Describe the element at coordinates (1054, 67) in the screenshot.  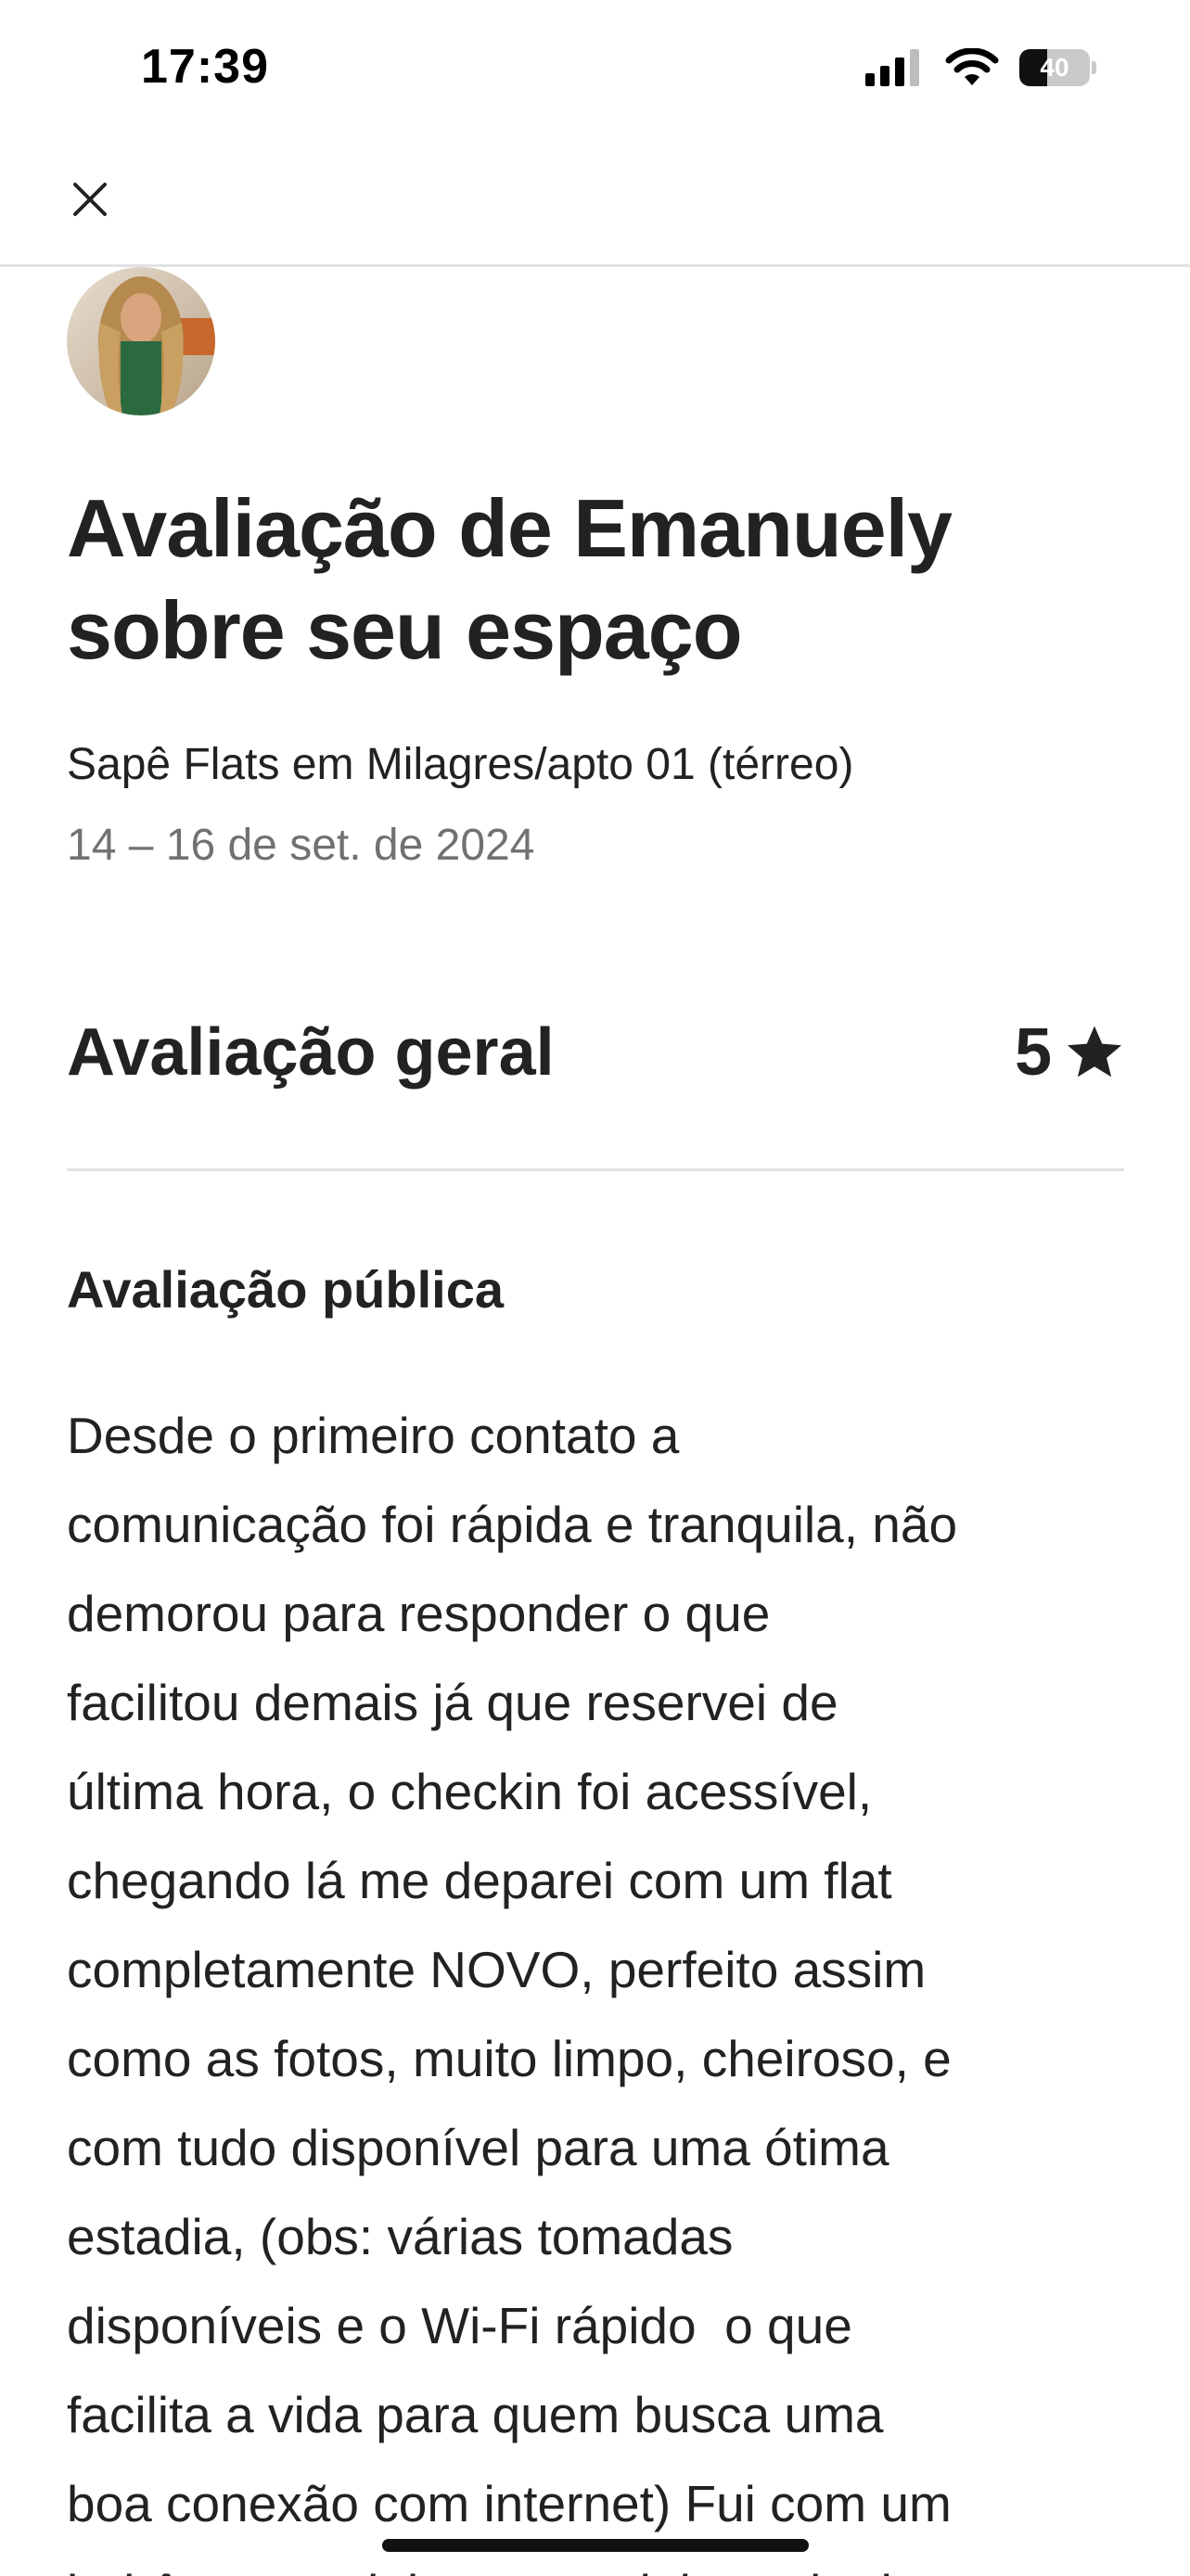
I see `battery-level: 40` at that location.